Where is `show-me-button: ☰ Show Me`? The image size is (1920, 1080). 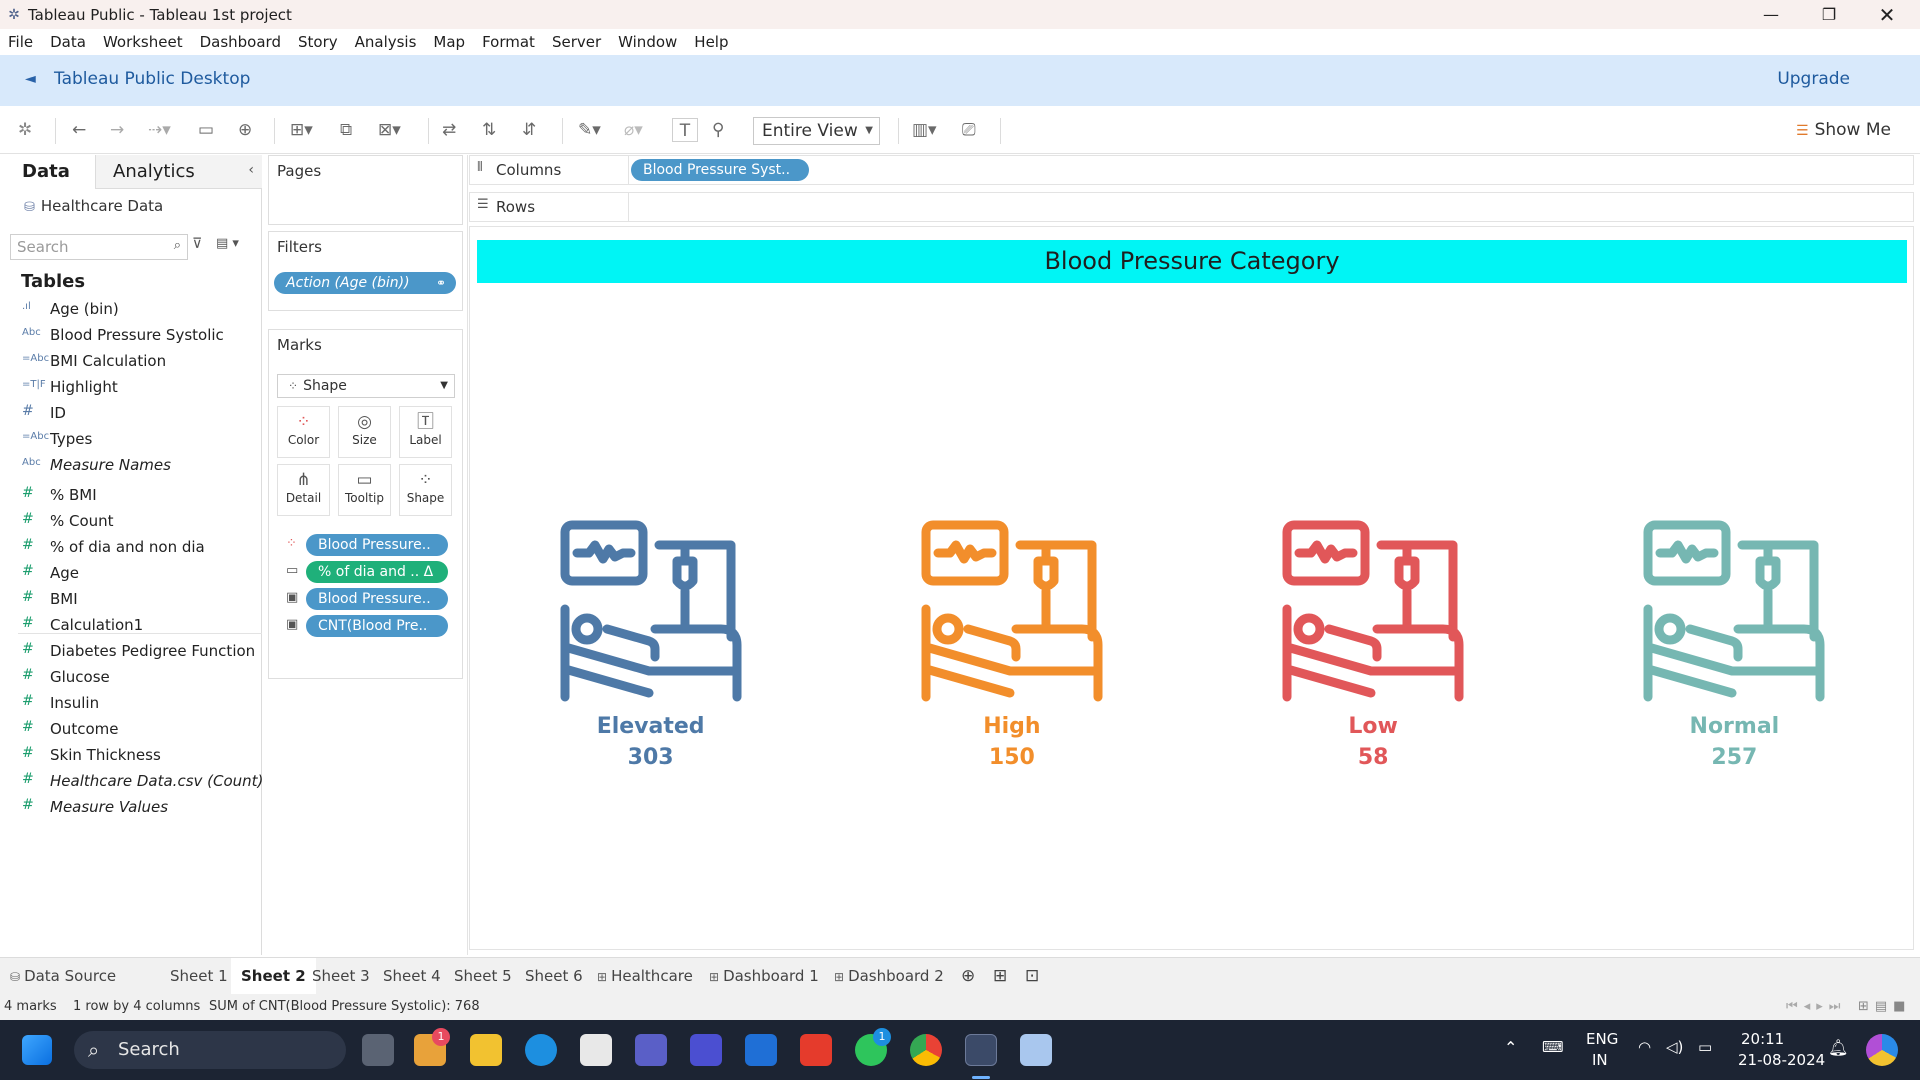
show-me-button: ☰ Show Me is located at coordinates (1843, 130).